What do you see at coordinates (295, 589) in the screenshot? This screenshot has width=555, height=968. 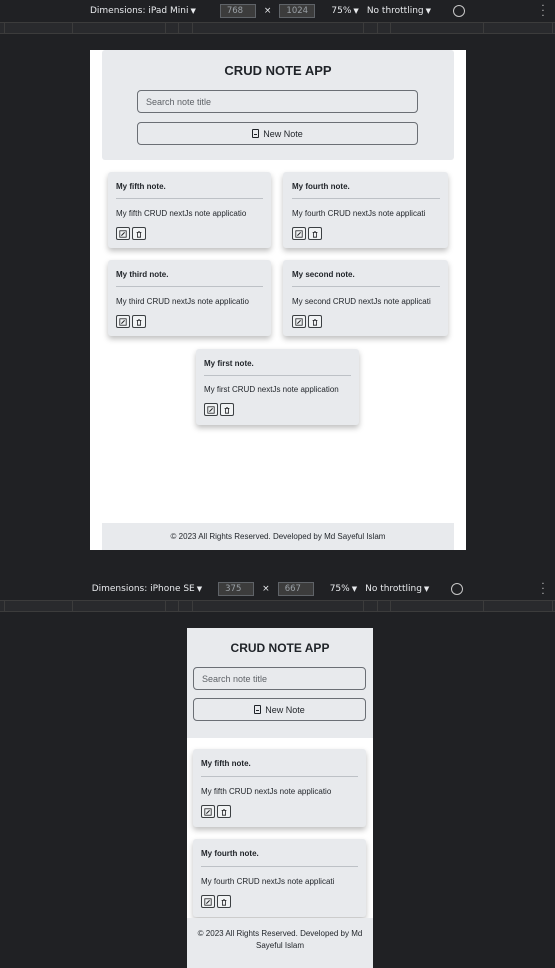 I see `height-input: 667` at bounding box center [295, 589].